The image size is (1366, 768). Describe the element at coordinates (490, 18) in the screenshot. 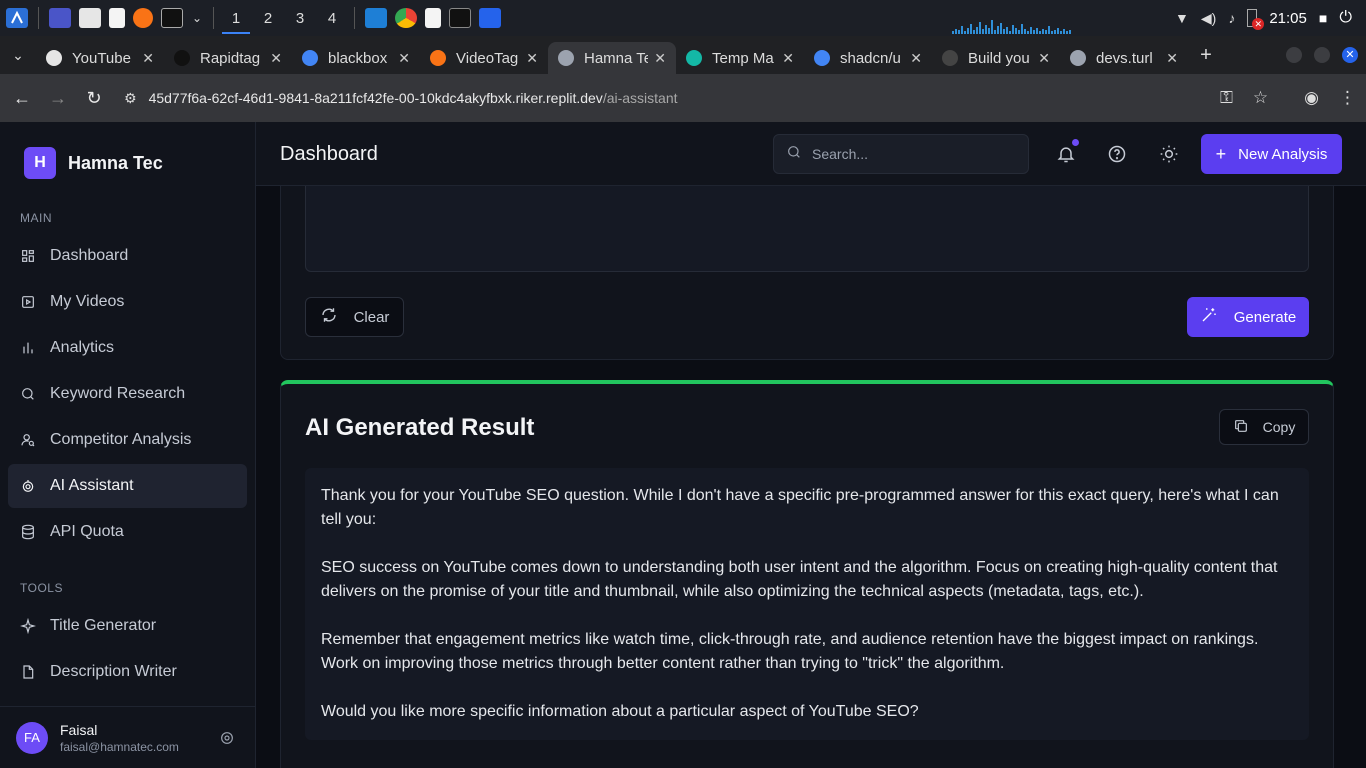

I see `calendar-app-icon` at that location.